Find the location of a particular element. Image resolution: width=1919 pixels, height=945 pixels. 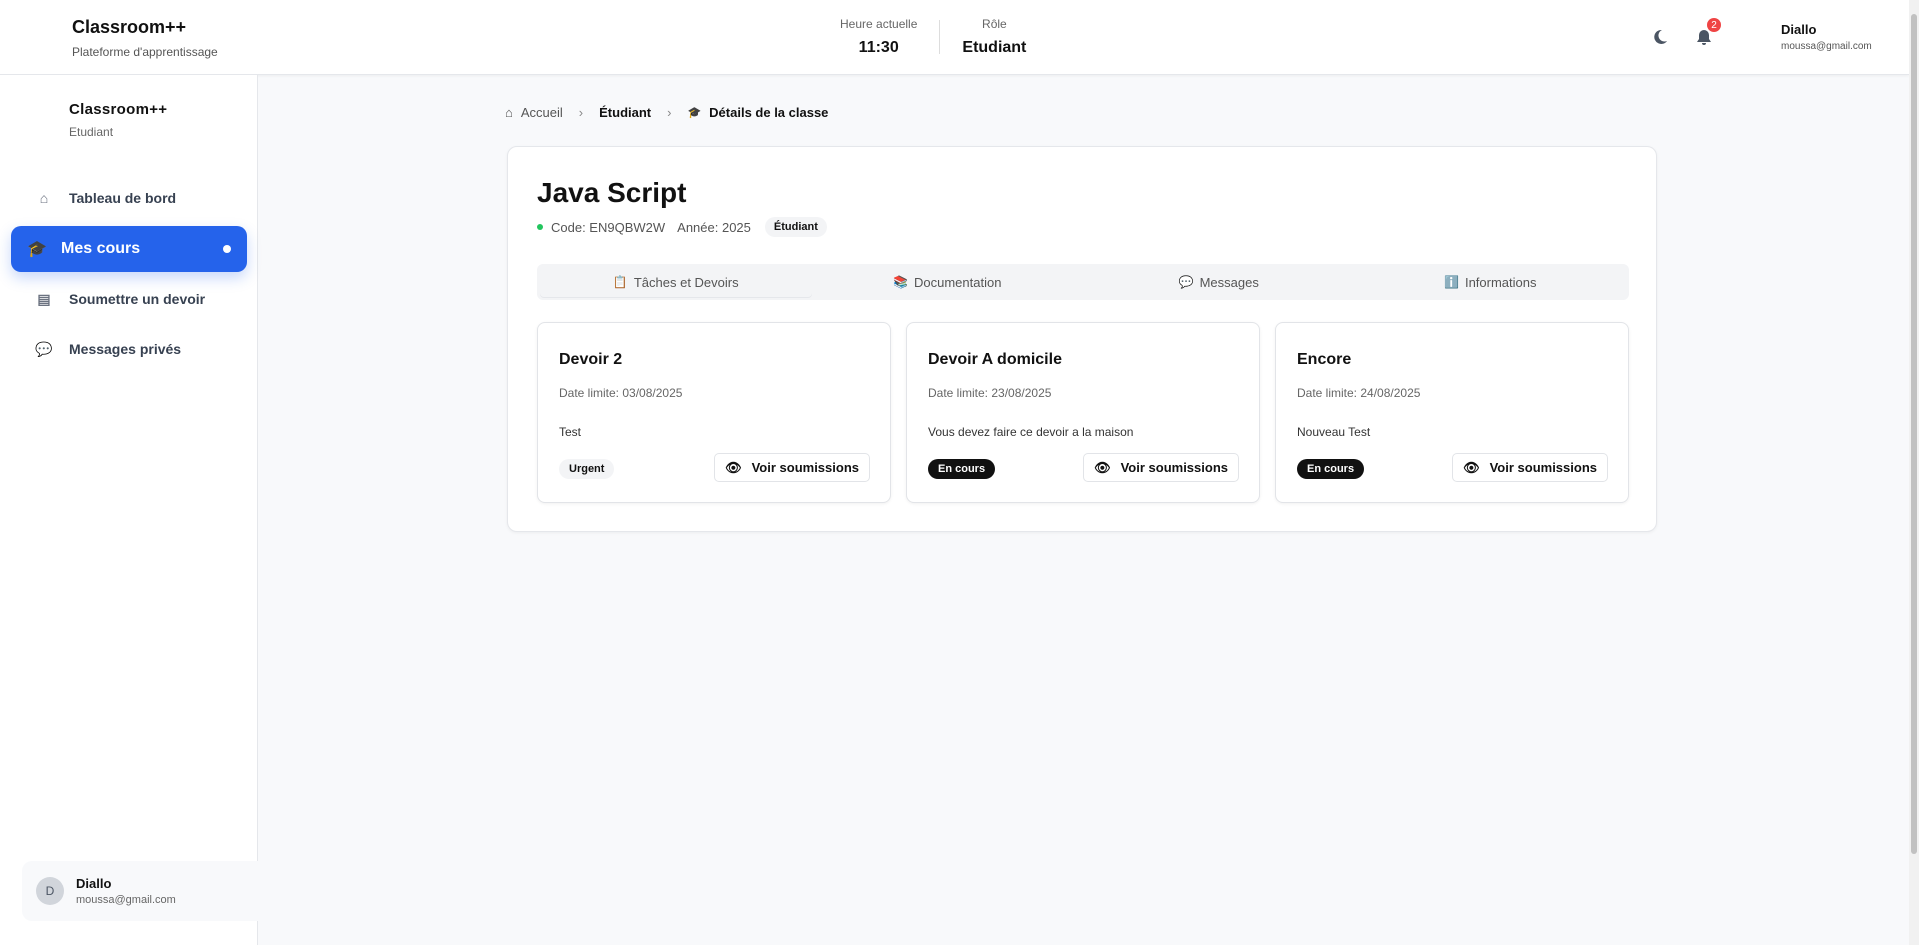

sidebar-item-submit-assignment: ▤ Soumettre un devoir is located at coordinates (129, 299).